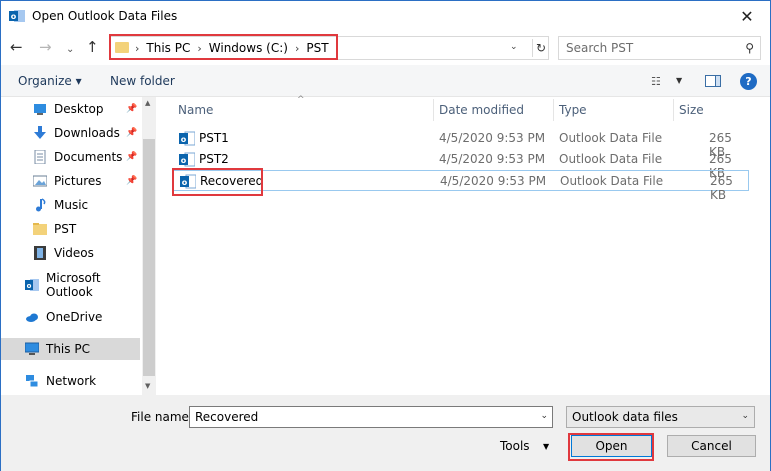  What do you see at coordinates (214, 138) in the screenshot?
I see `file-name: PST1` at bounding box center [214, 138].